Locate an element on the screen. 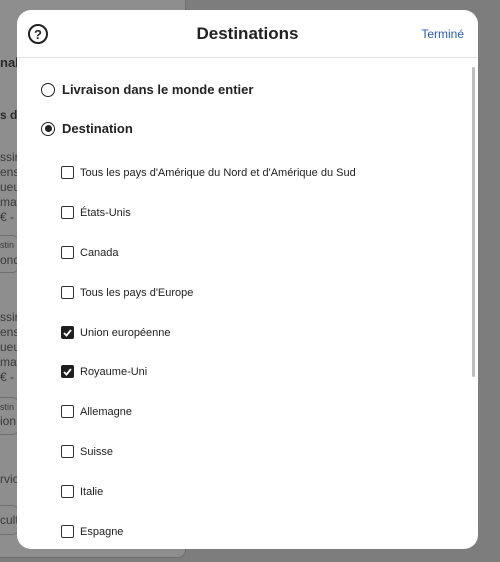  background-text: cult is located at coordinates (9, 520).